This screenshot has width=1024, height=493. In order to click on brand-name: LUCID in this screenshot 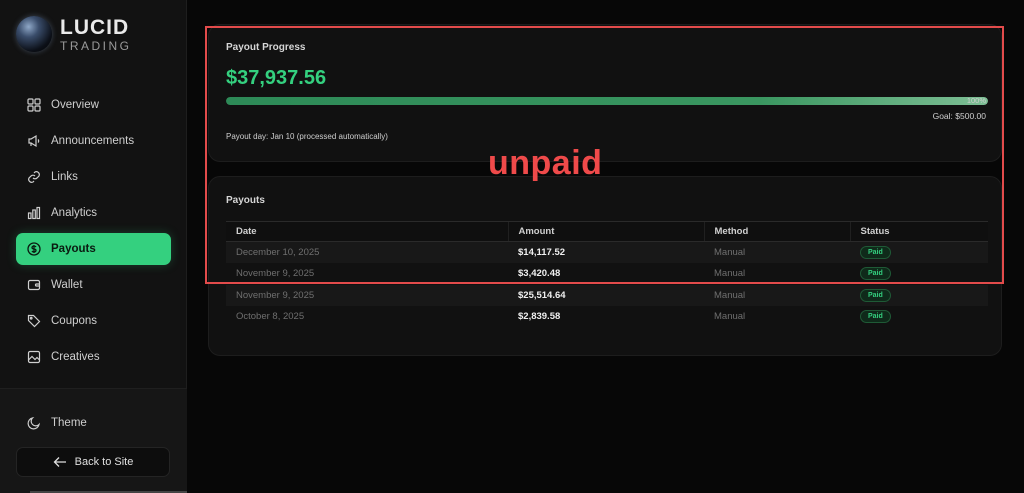, I will do `click(95, 27)`.